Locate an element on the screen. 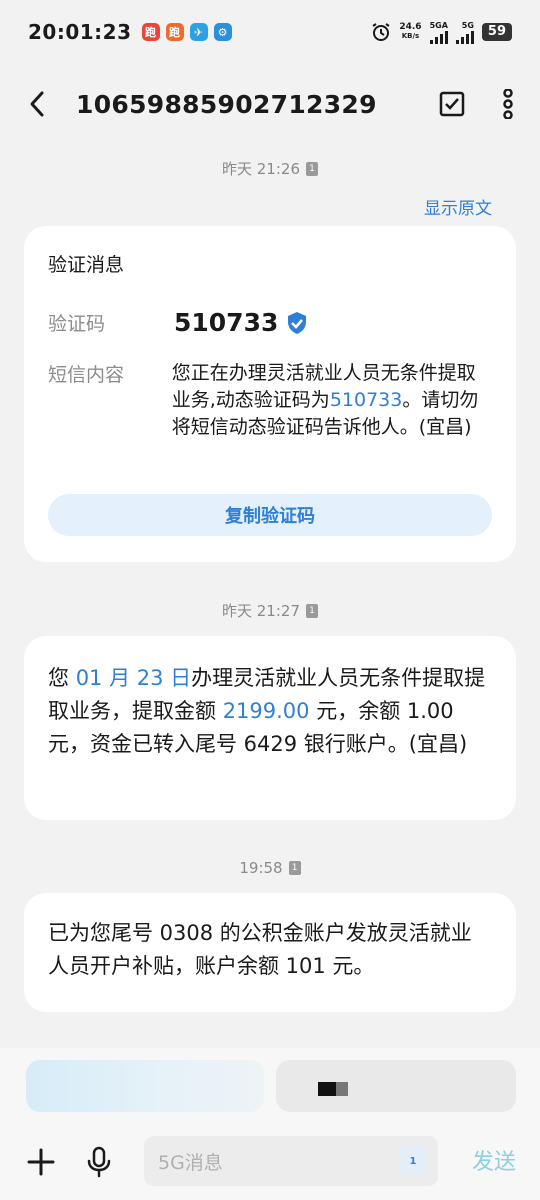 The image size is (540, 1200). plus-icon is located at coordinates (41, 1162).